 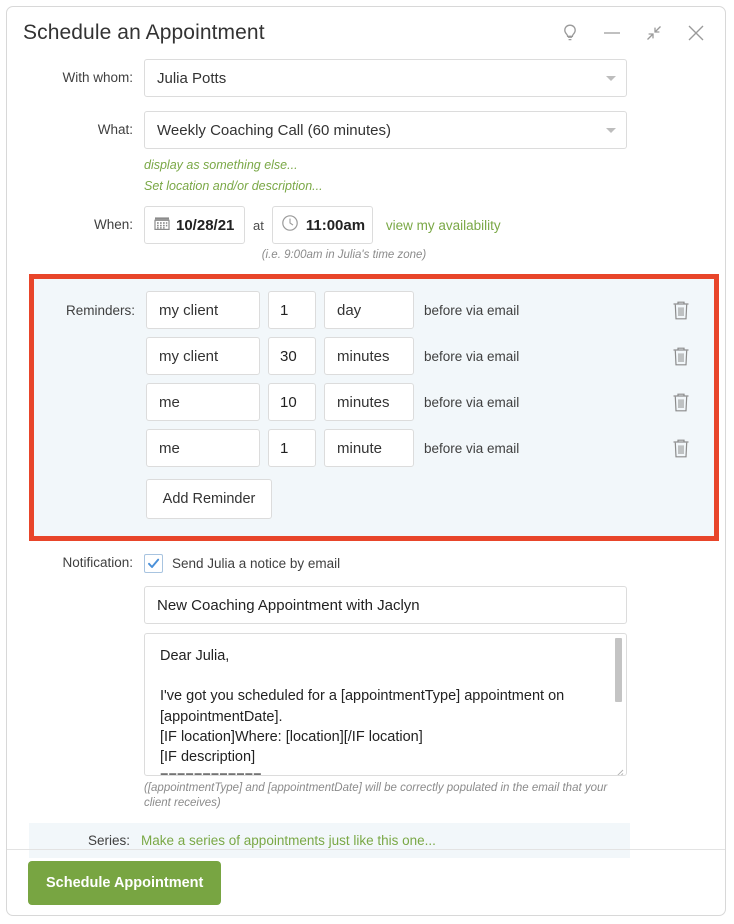 I want to click on window-footer: Schedule Appointment, so click(x=366, y=882).